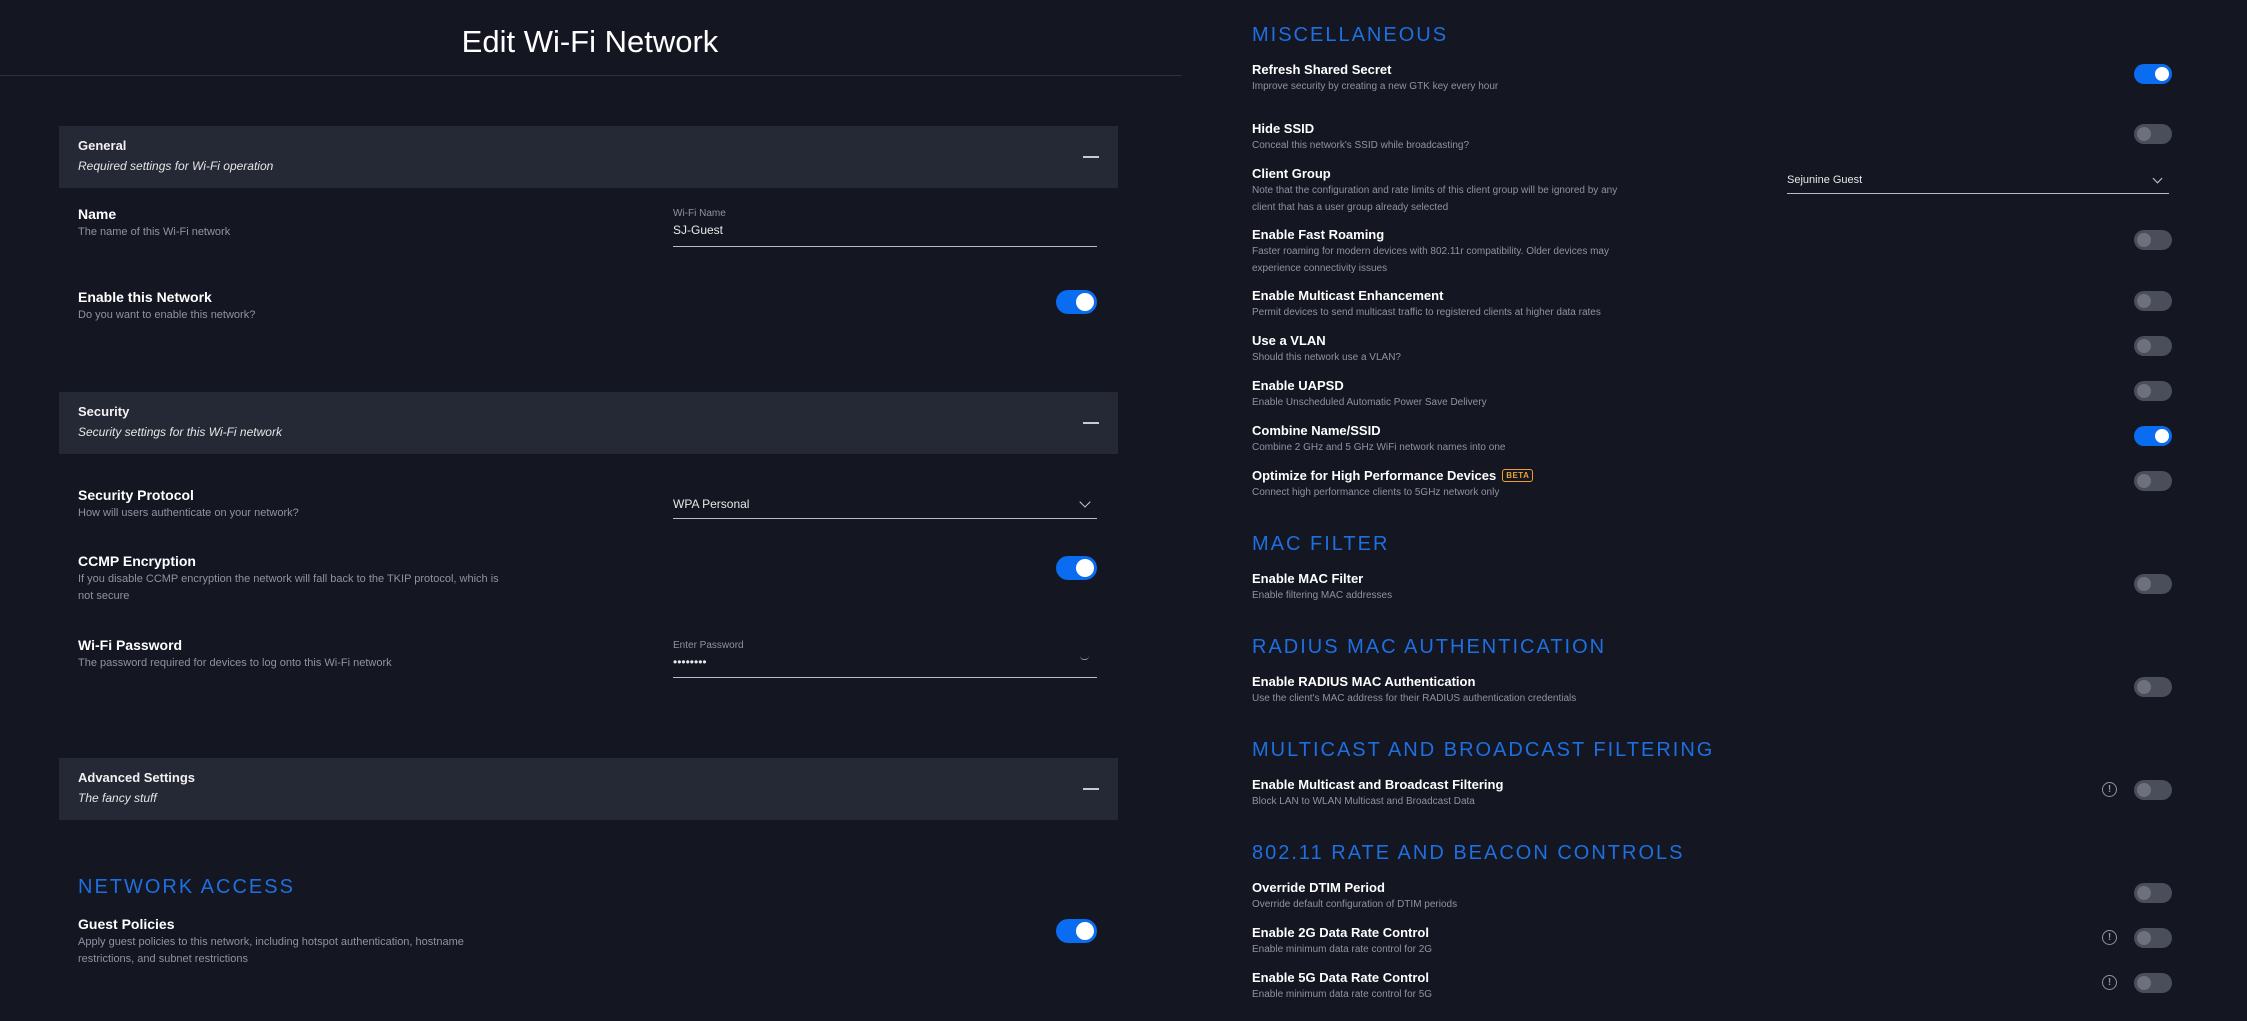  I want to click on high-performance-label: Optimize for High Performance Devices, so click(1374, 475).